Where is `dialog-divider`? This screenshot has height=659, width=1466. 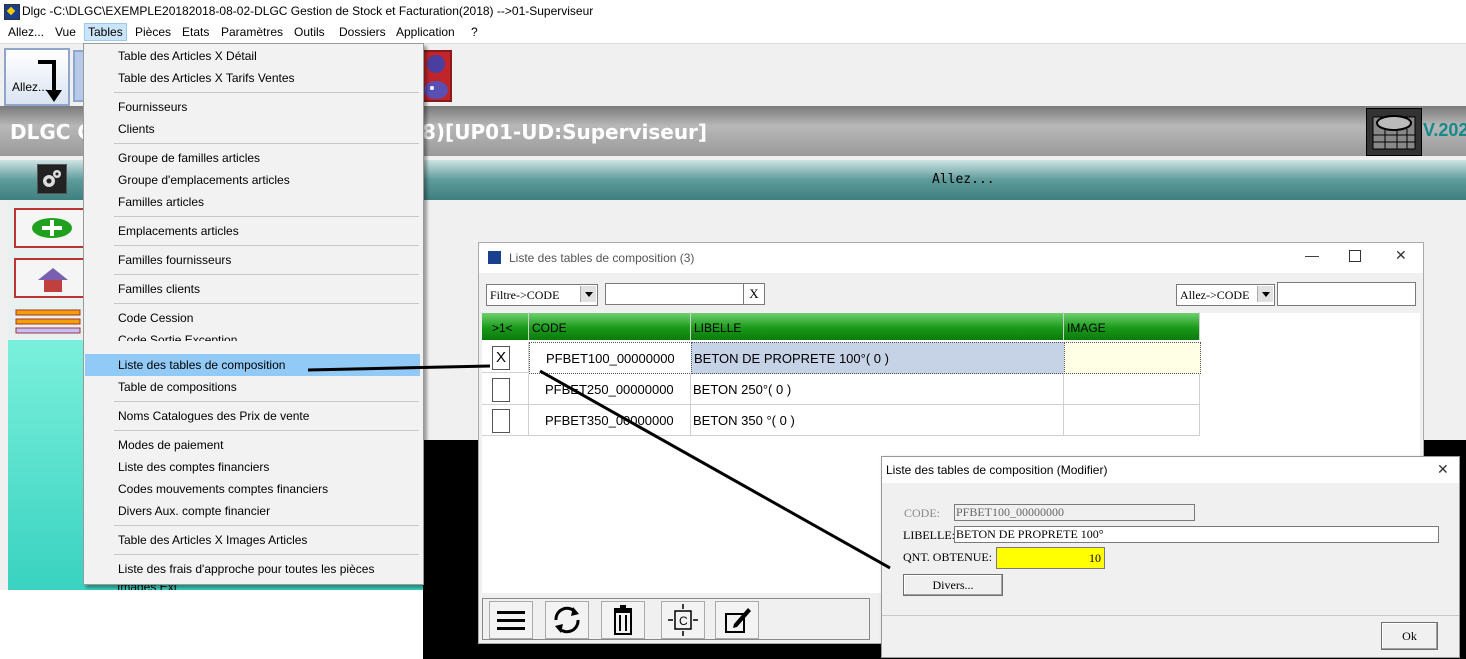 dialog-divider is located at coordinates (1170, 615).